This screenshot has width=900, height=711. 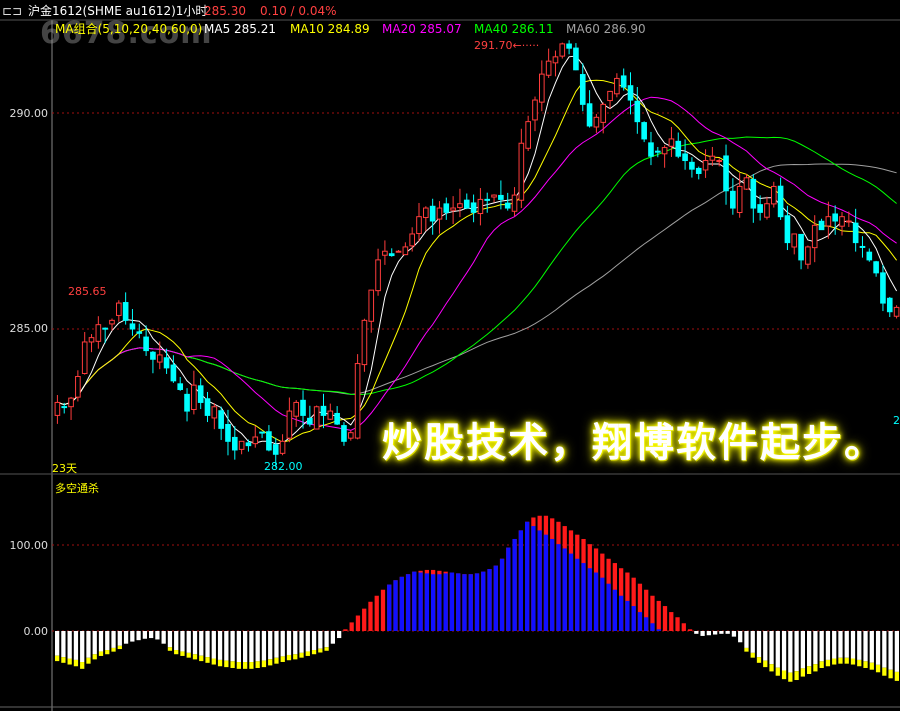 What do you see at coordinates (29, 328) in the screenshot?
I see `y-tick-285: 285.00` at bounding box center [29, 328].